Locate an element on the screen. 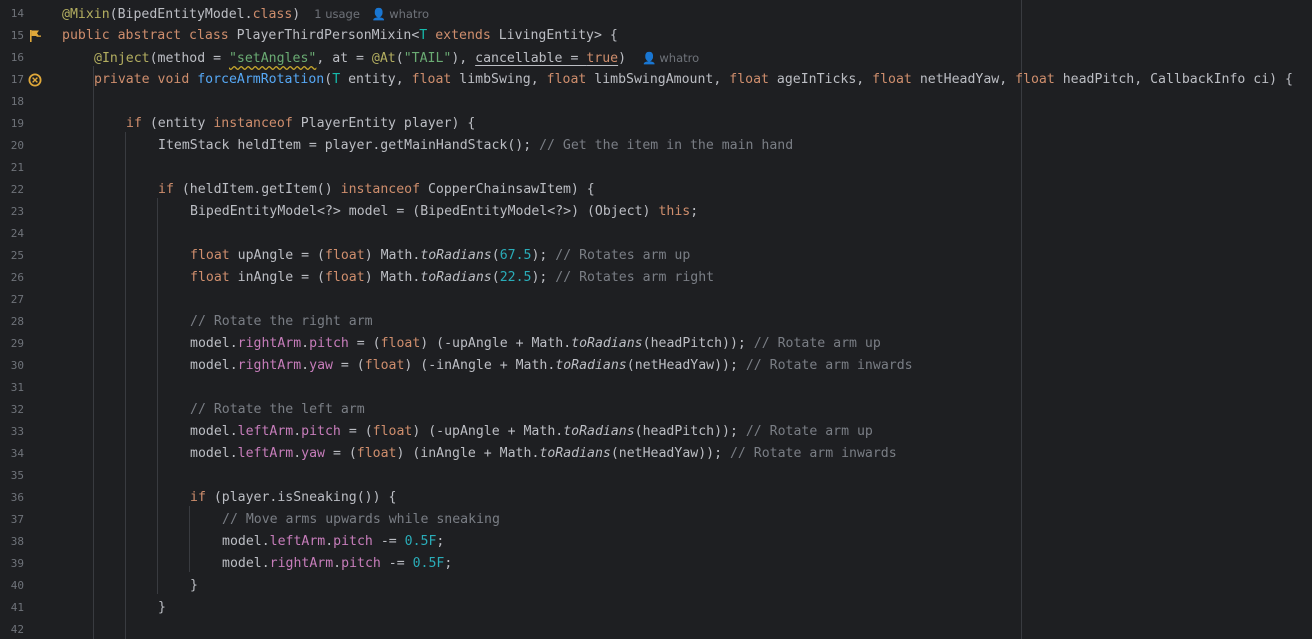 This screenshot has height=639, width=1312. comment: // Rotates arm up is located at coordinates (623, 255).